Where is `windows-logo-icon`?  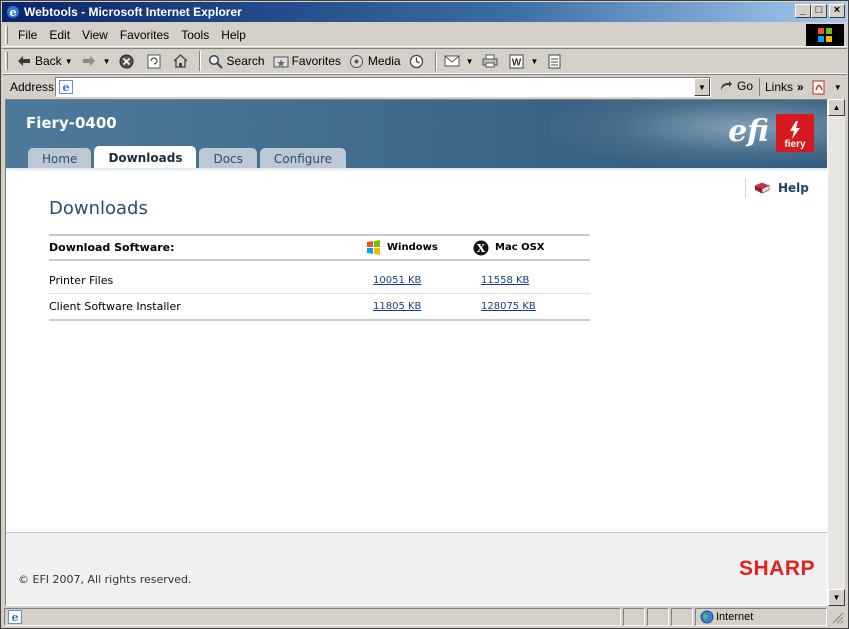 windows-logo-icon is located at coordinates (825, 35).